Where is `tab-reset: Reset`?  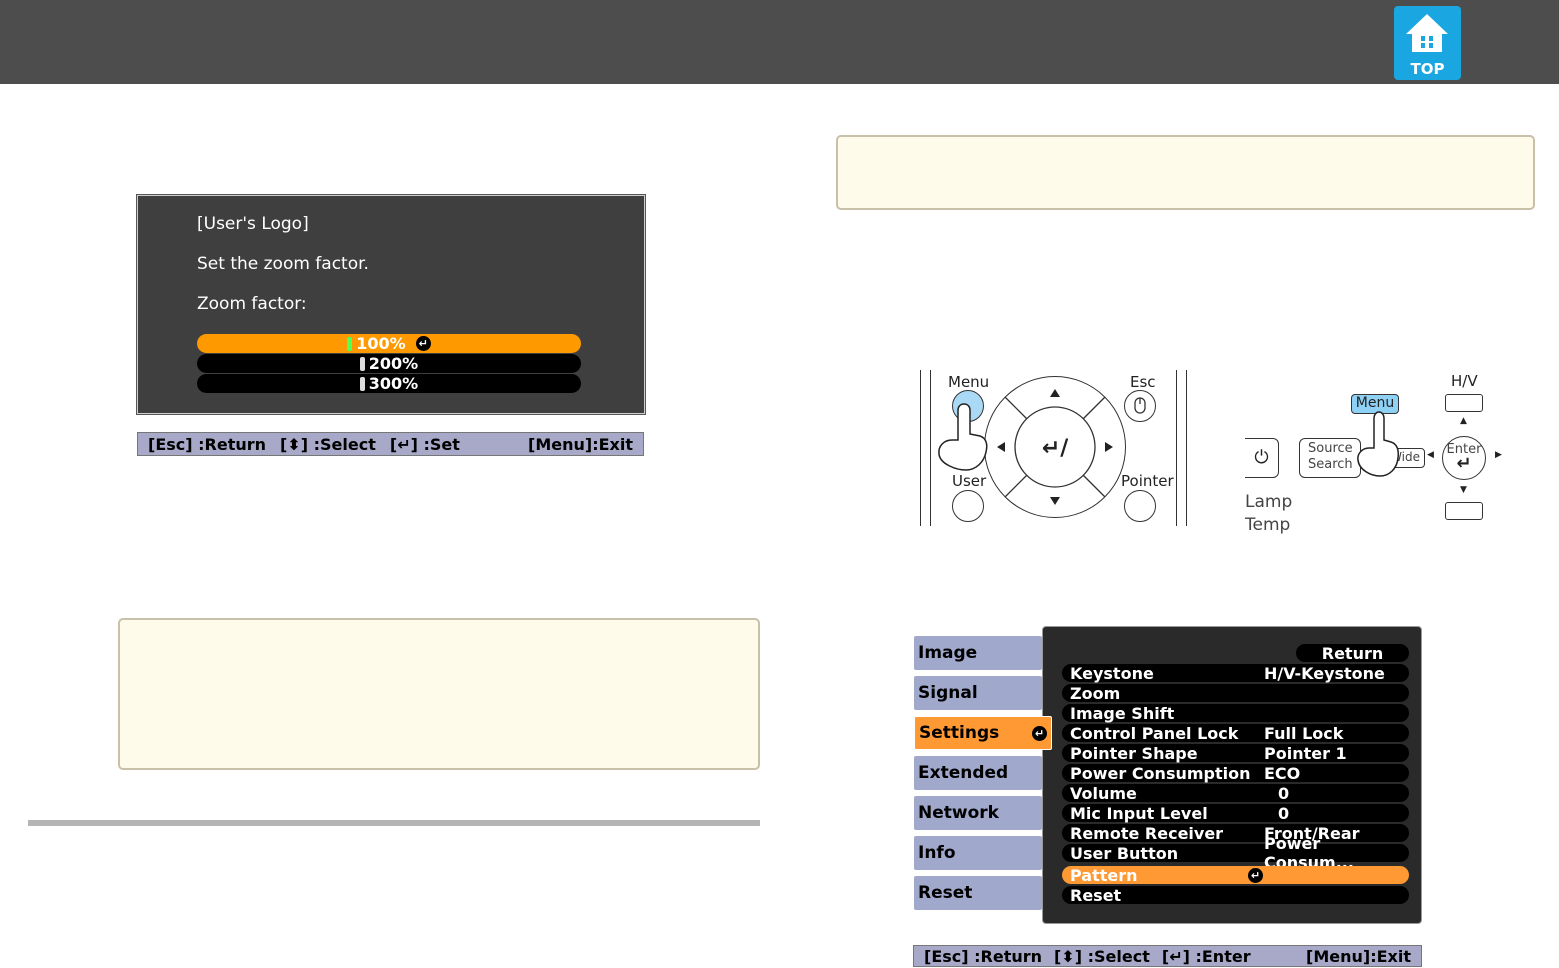
tab-reset: Reset is located at coordinates (978, 893).